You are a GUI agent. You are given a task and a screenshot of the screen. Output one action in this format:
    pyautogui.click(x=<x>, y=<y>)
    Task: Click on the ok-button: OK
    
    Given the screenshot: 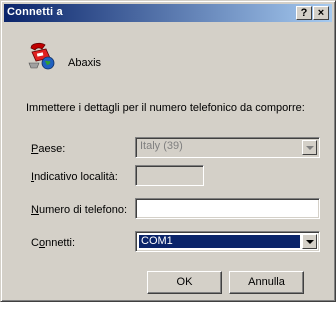 What is the action you would take?
    pyautogui.click(x=184, y=282)
    